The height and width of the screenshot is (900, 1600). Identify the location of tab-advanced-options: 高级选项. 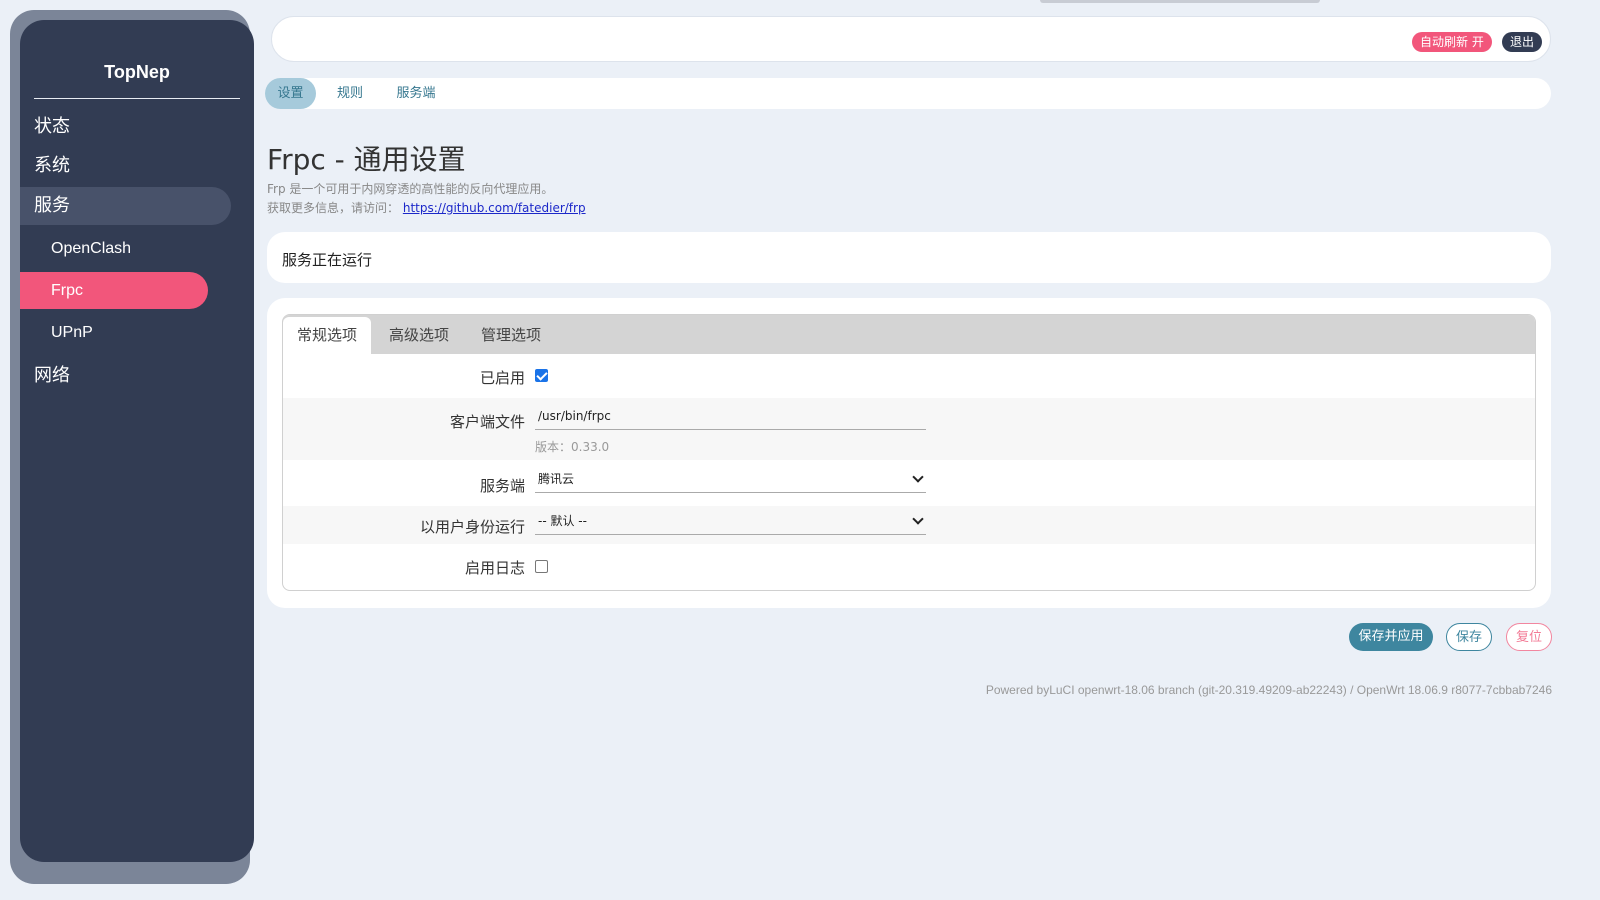
(419, 335).